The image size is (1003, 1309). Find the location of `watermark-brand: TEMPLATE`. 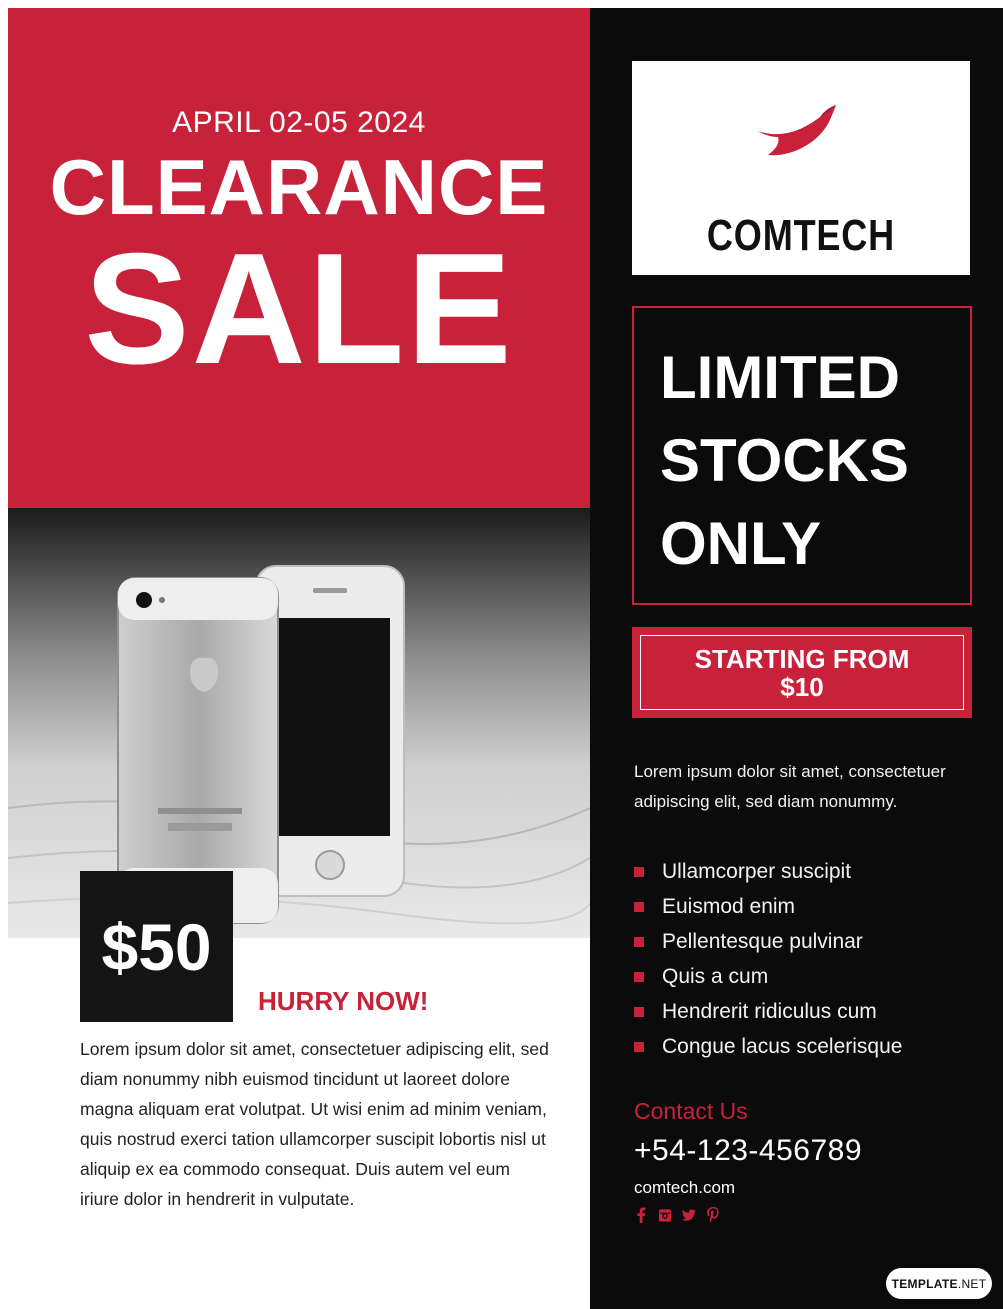

watermark-brand: TEMPLATE is located at coordinates (924, 1283).